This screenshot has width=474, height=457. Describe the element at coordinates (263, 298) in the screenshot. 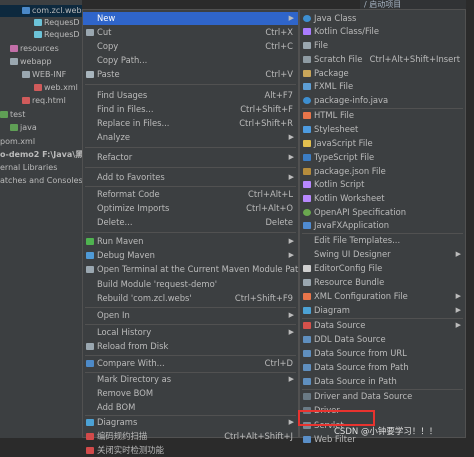

I see `menu-item-shortcut: Ctrl+Shift+F9` at that location.